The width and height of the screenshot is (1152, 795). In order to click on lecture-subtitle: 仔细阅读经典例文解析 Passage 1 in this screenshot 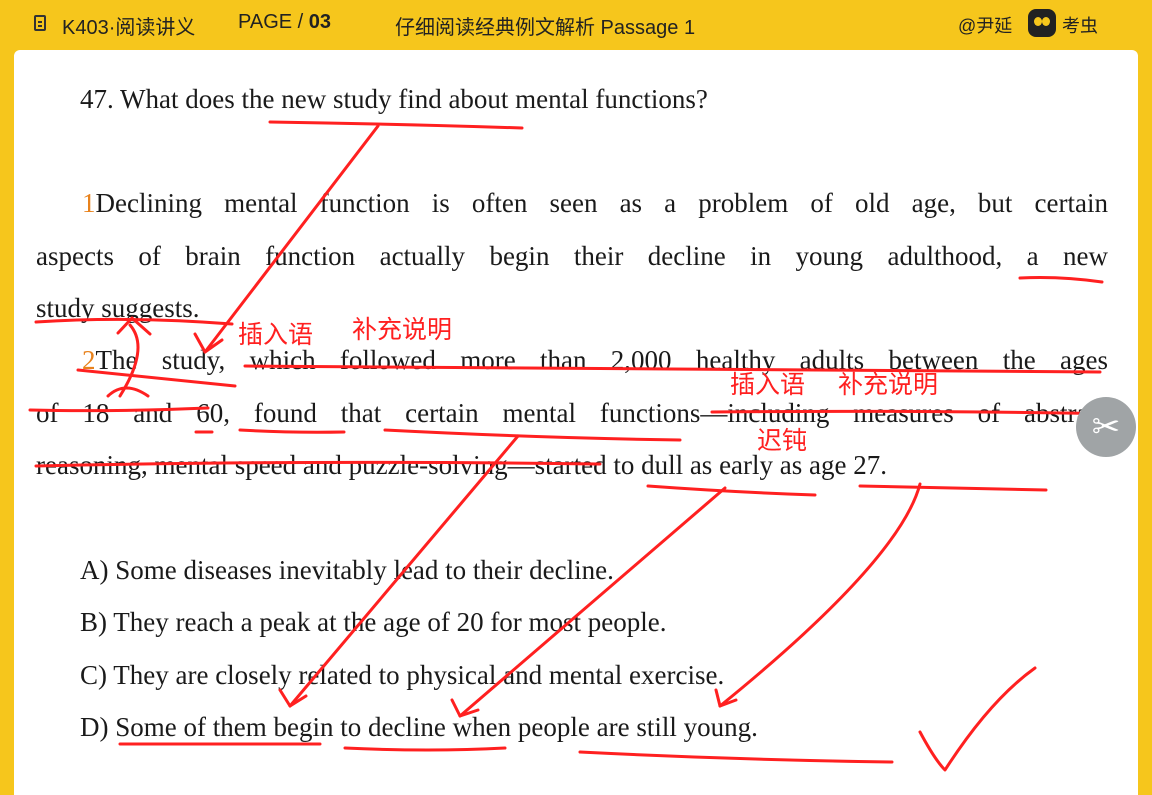, I will do `click(545, 28)`.